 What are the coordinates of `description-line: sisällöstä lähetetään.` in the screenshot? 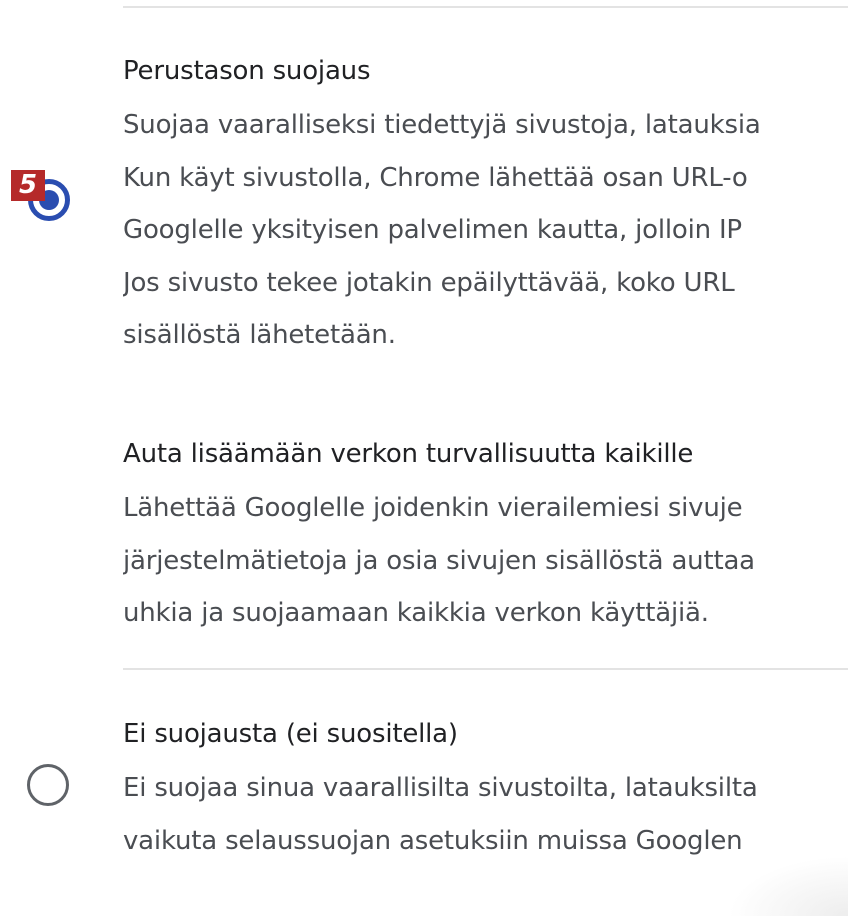 It's located at (259, 335).